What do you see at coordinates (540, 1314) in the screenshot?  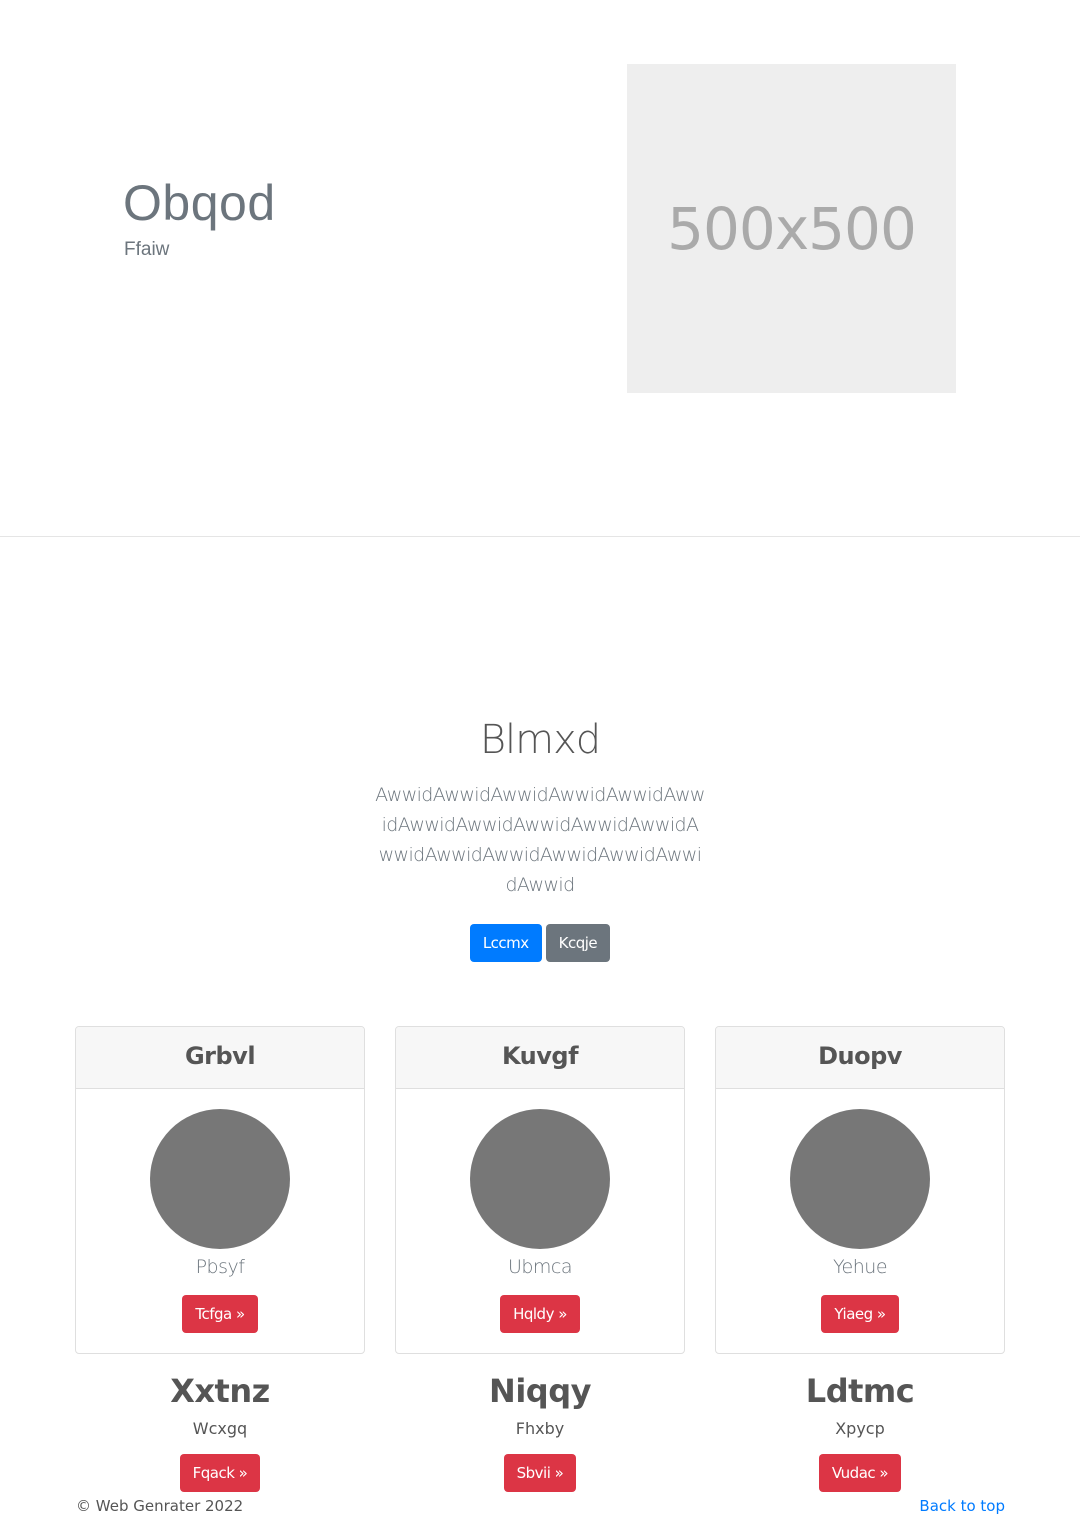 I see `card-button: Hqldy »` at bounding box center [540, 1314].